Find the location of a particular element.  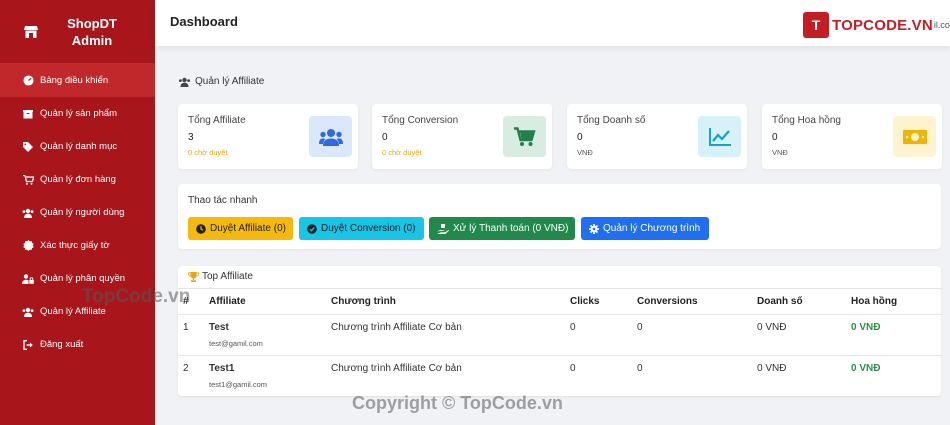

sidebar-item-categories: Quản lý danh mục is located at coordinates (77, 146).